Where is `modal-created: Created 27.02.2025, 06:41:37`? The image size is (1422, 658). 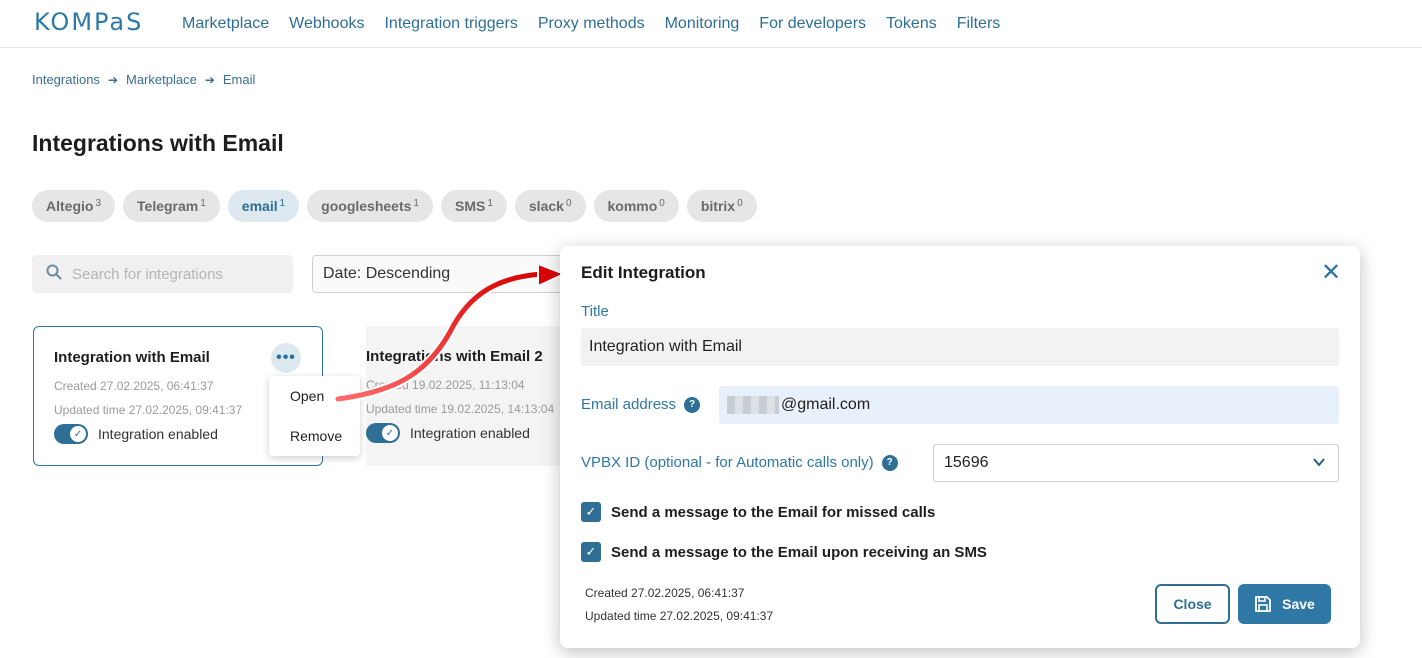 modal-created: Created 27.02.2025, 06:41:37 is located at coordinates (665, 593).